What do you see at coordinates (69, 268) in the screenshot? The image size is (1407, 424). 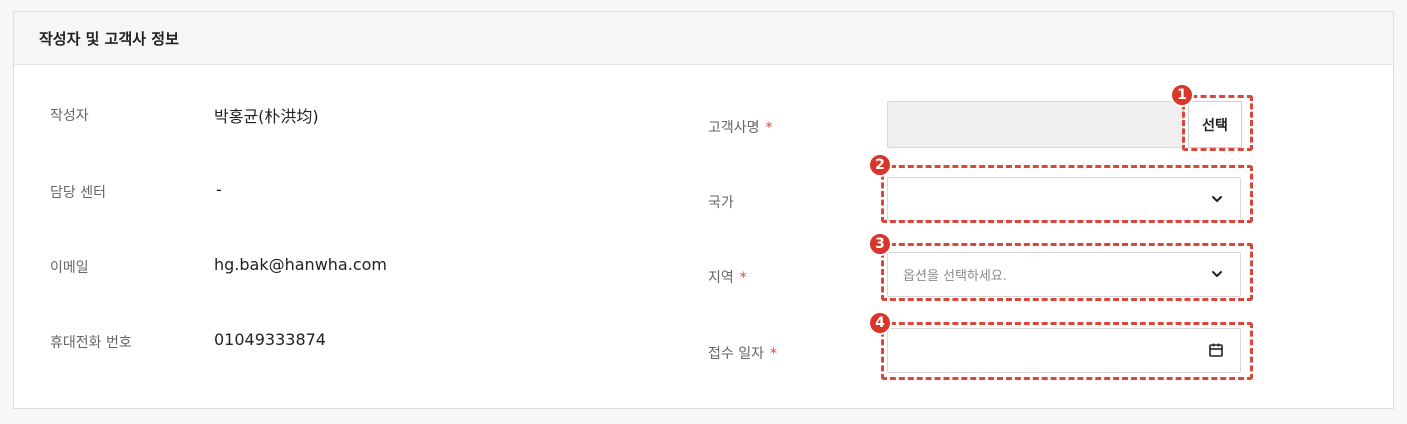 I see `email-label: 이메일` at bounding box center [69, 268].